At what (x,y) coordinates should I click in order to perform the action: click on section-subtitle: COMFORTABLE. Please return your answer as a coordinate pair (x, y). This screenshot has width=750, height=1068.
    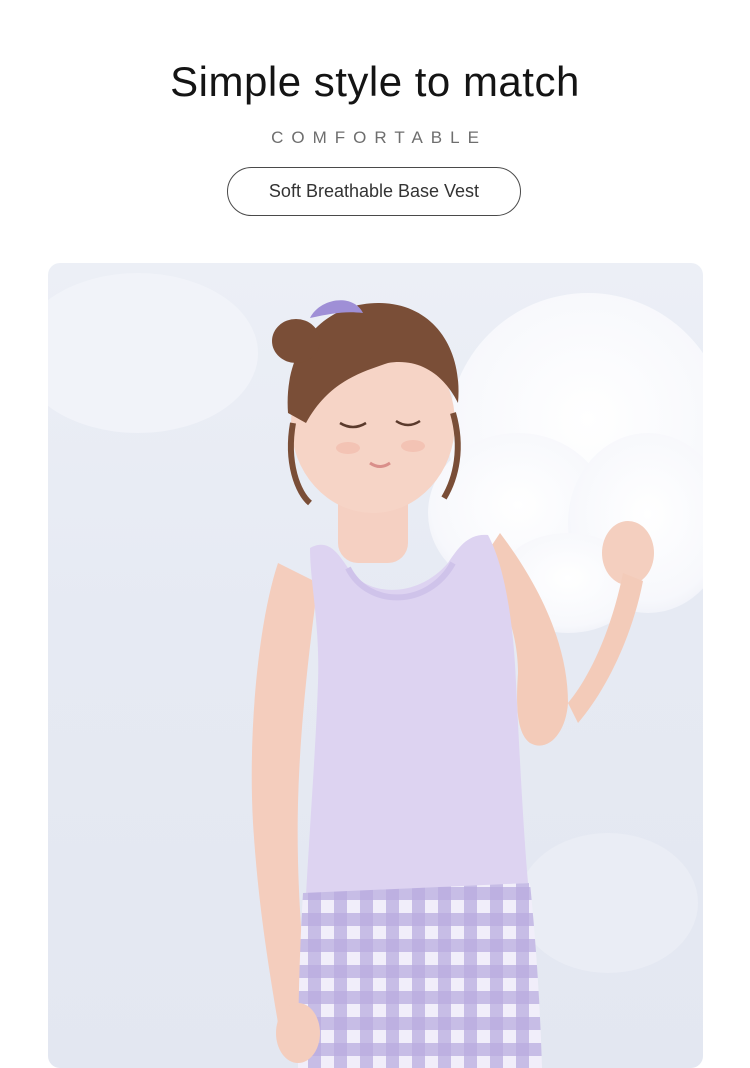
    Looking at the image, I should click on (379, 137).